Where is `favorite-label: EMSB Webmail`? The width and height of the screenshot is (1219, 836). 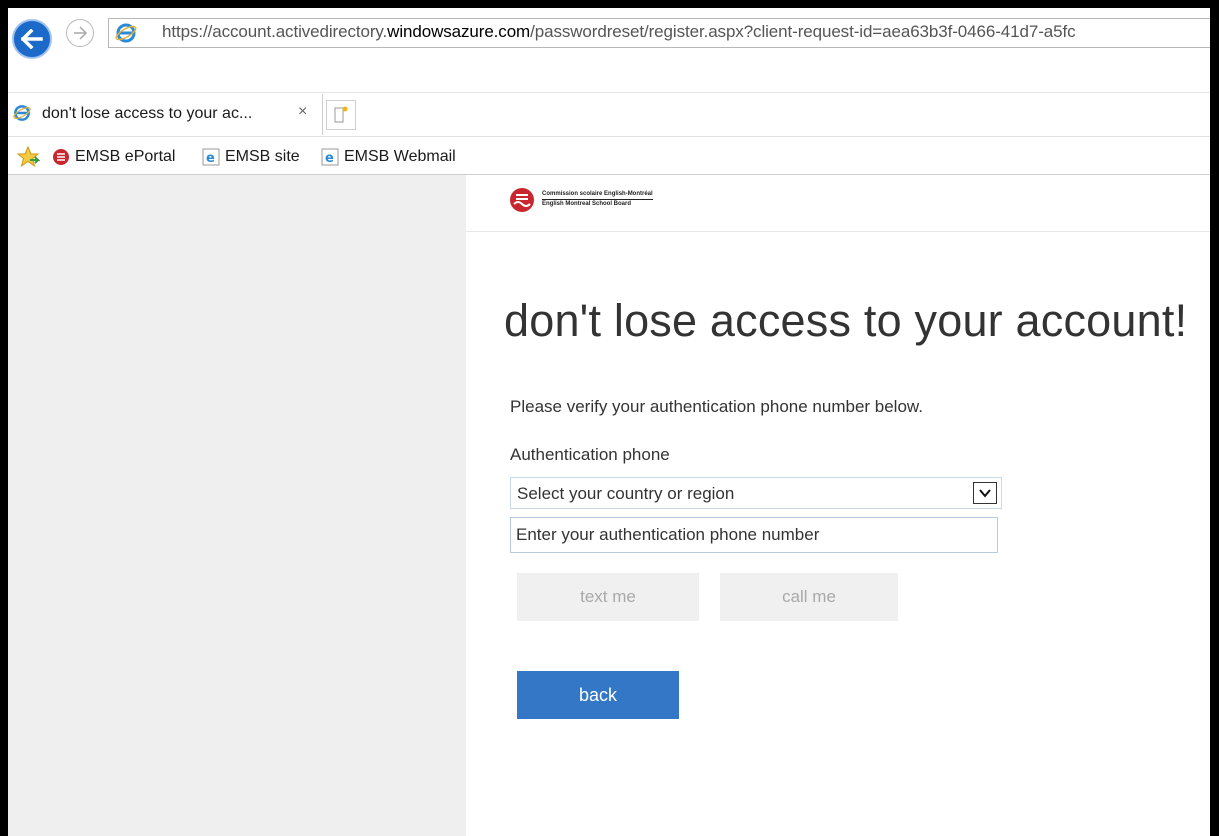 favorite-label: EMSB Webmail is located at coordinates (400, 156).